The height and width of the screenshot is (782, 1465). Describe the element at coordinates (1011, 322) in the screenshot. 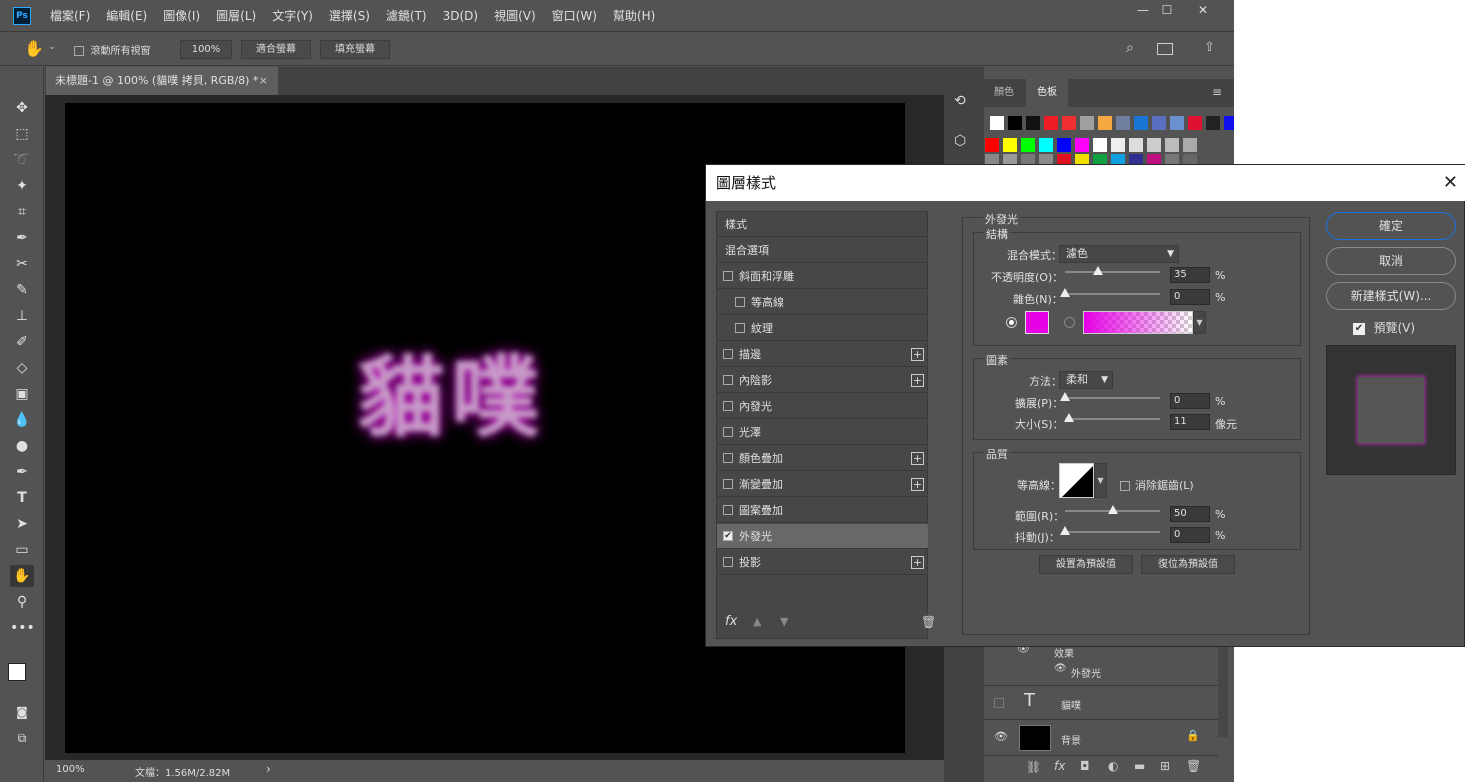

I see `solid-color-radio` at that location.